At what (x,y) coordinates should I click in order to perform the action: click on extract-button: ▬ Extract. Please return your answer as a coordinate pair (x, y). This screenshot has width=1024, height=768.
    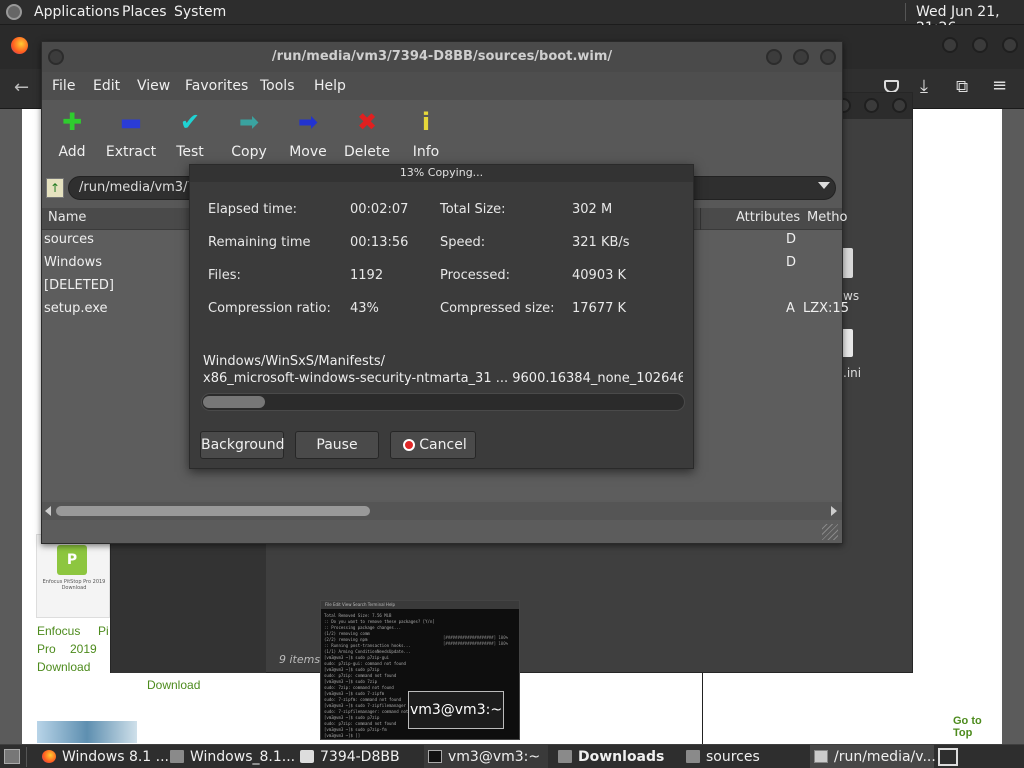
    Looking at the image, I should click on (131, 134).